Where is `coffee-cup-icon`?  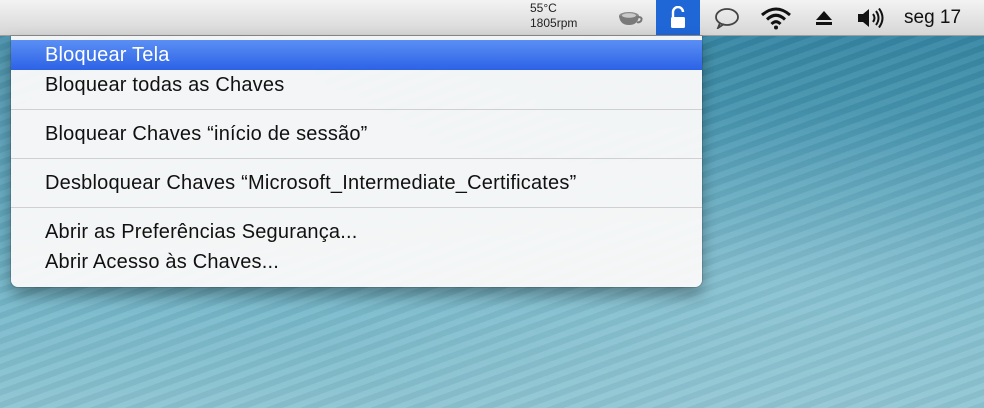 coffee-cup-icon is located at coordinates (630, 17).